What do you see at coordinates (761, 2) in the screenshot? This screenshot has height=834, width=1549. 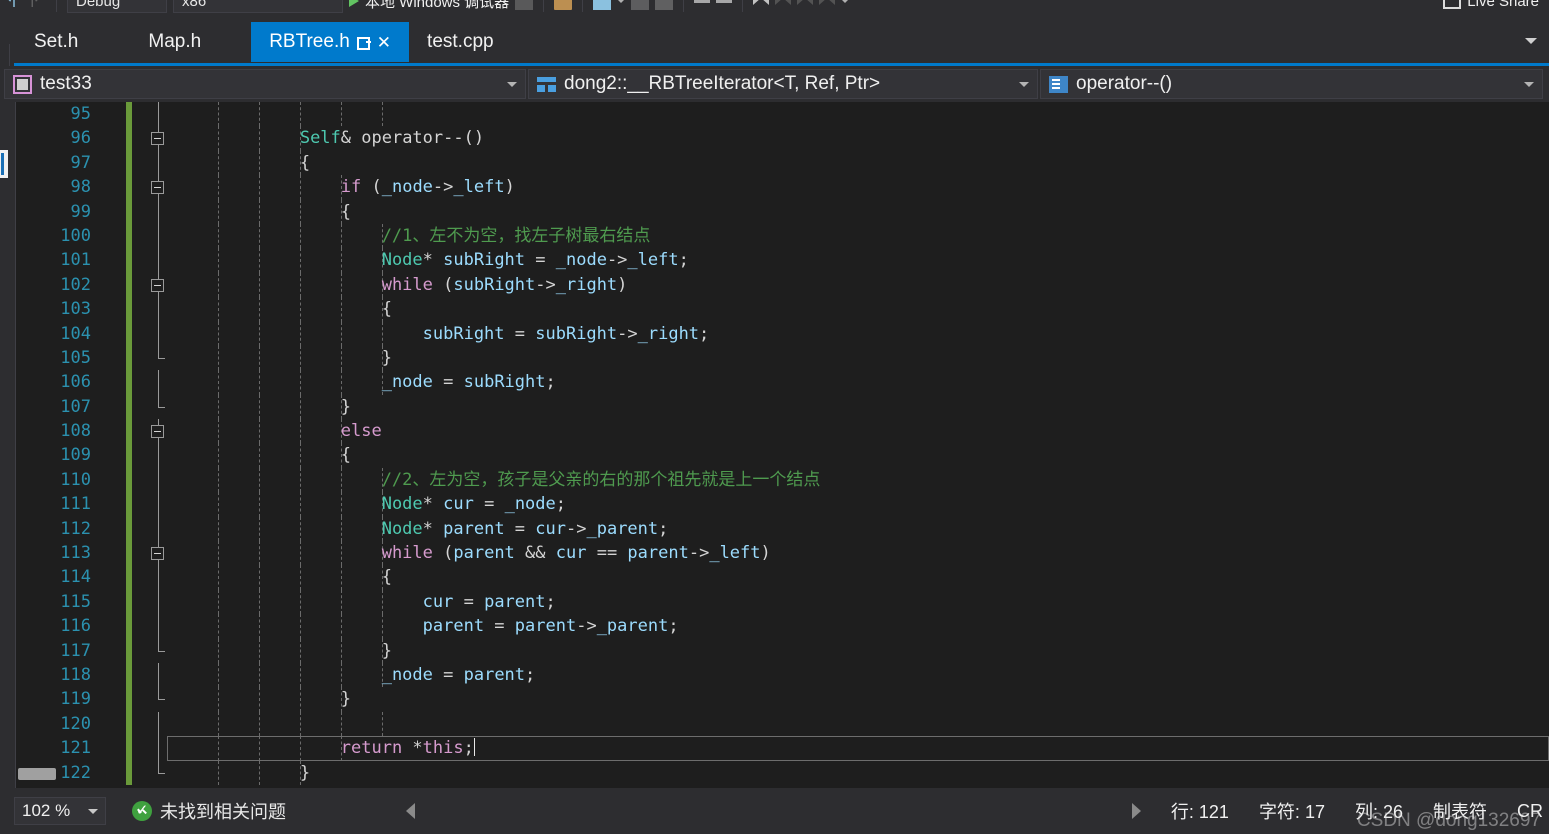 I see `bookmark-icon` at bounding box center [761, 2].